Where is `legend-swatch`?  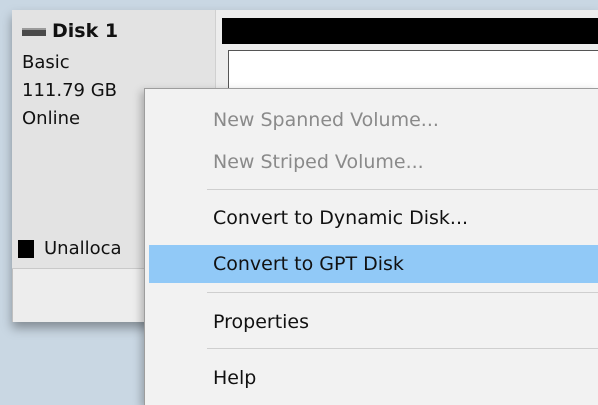 legend-swatch is located at coordinates (26, 248).